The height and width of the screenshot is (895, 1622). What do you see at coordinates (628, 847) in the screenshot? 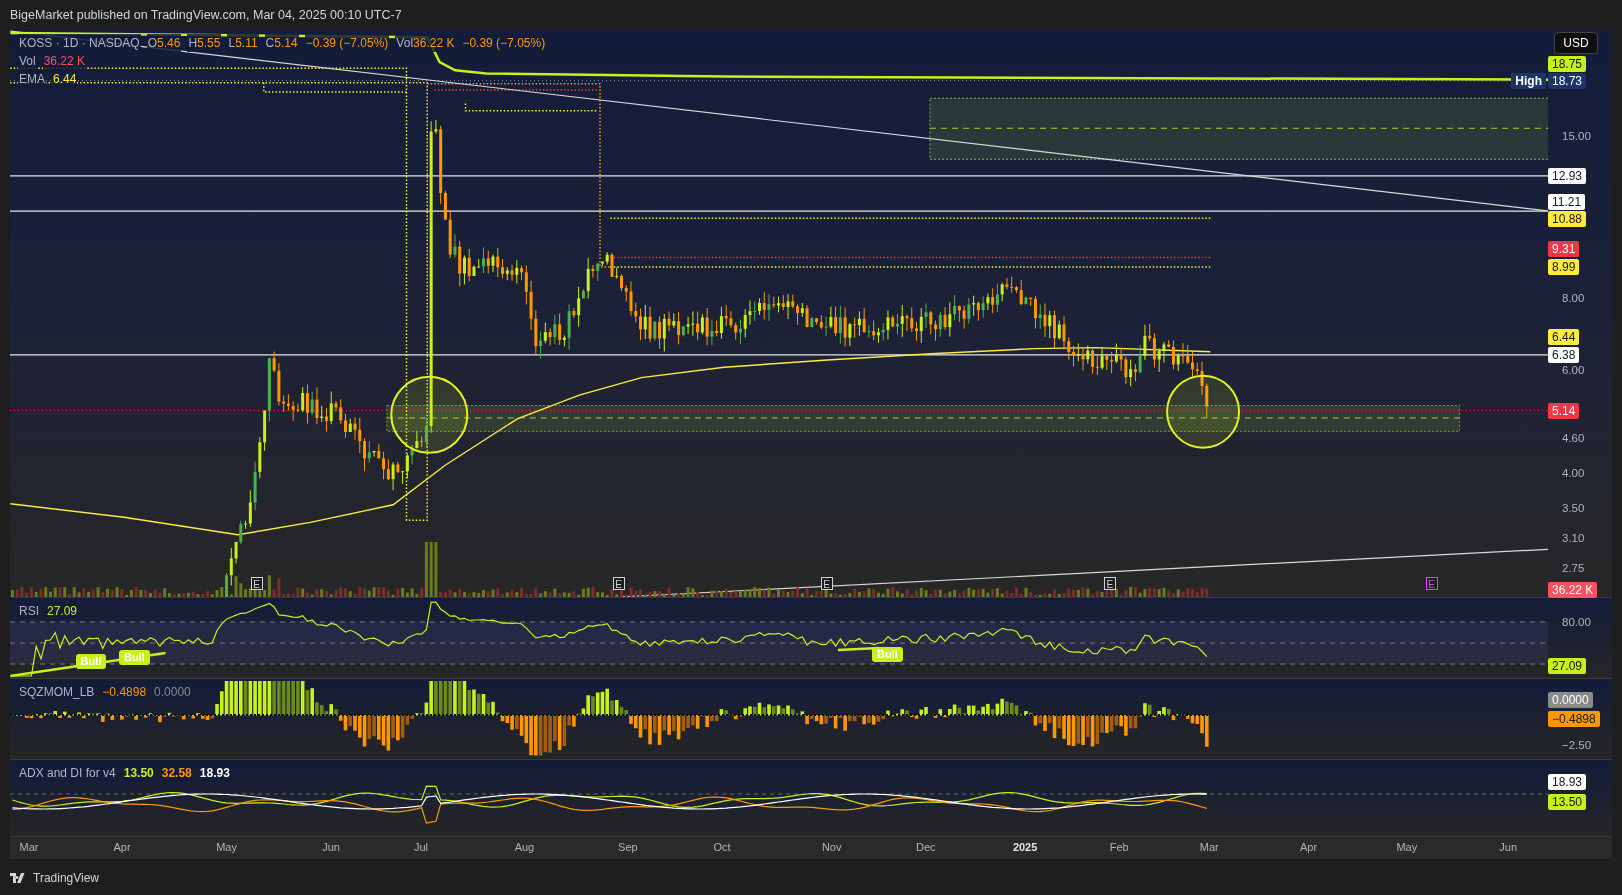
I see `time-axis-label: Sep` at bounding box center [628, 847].